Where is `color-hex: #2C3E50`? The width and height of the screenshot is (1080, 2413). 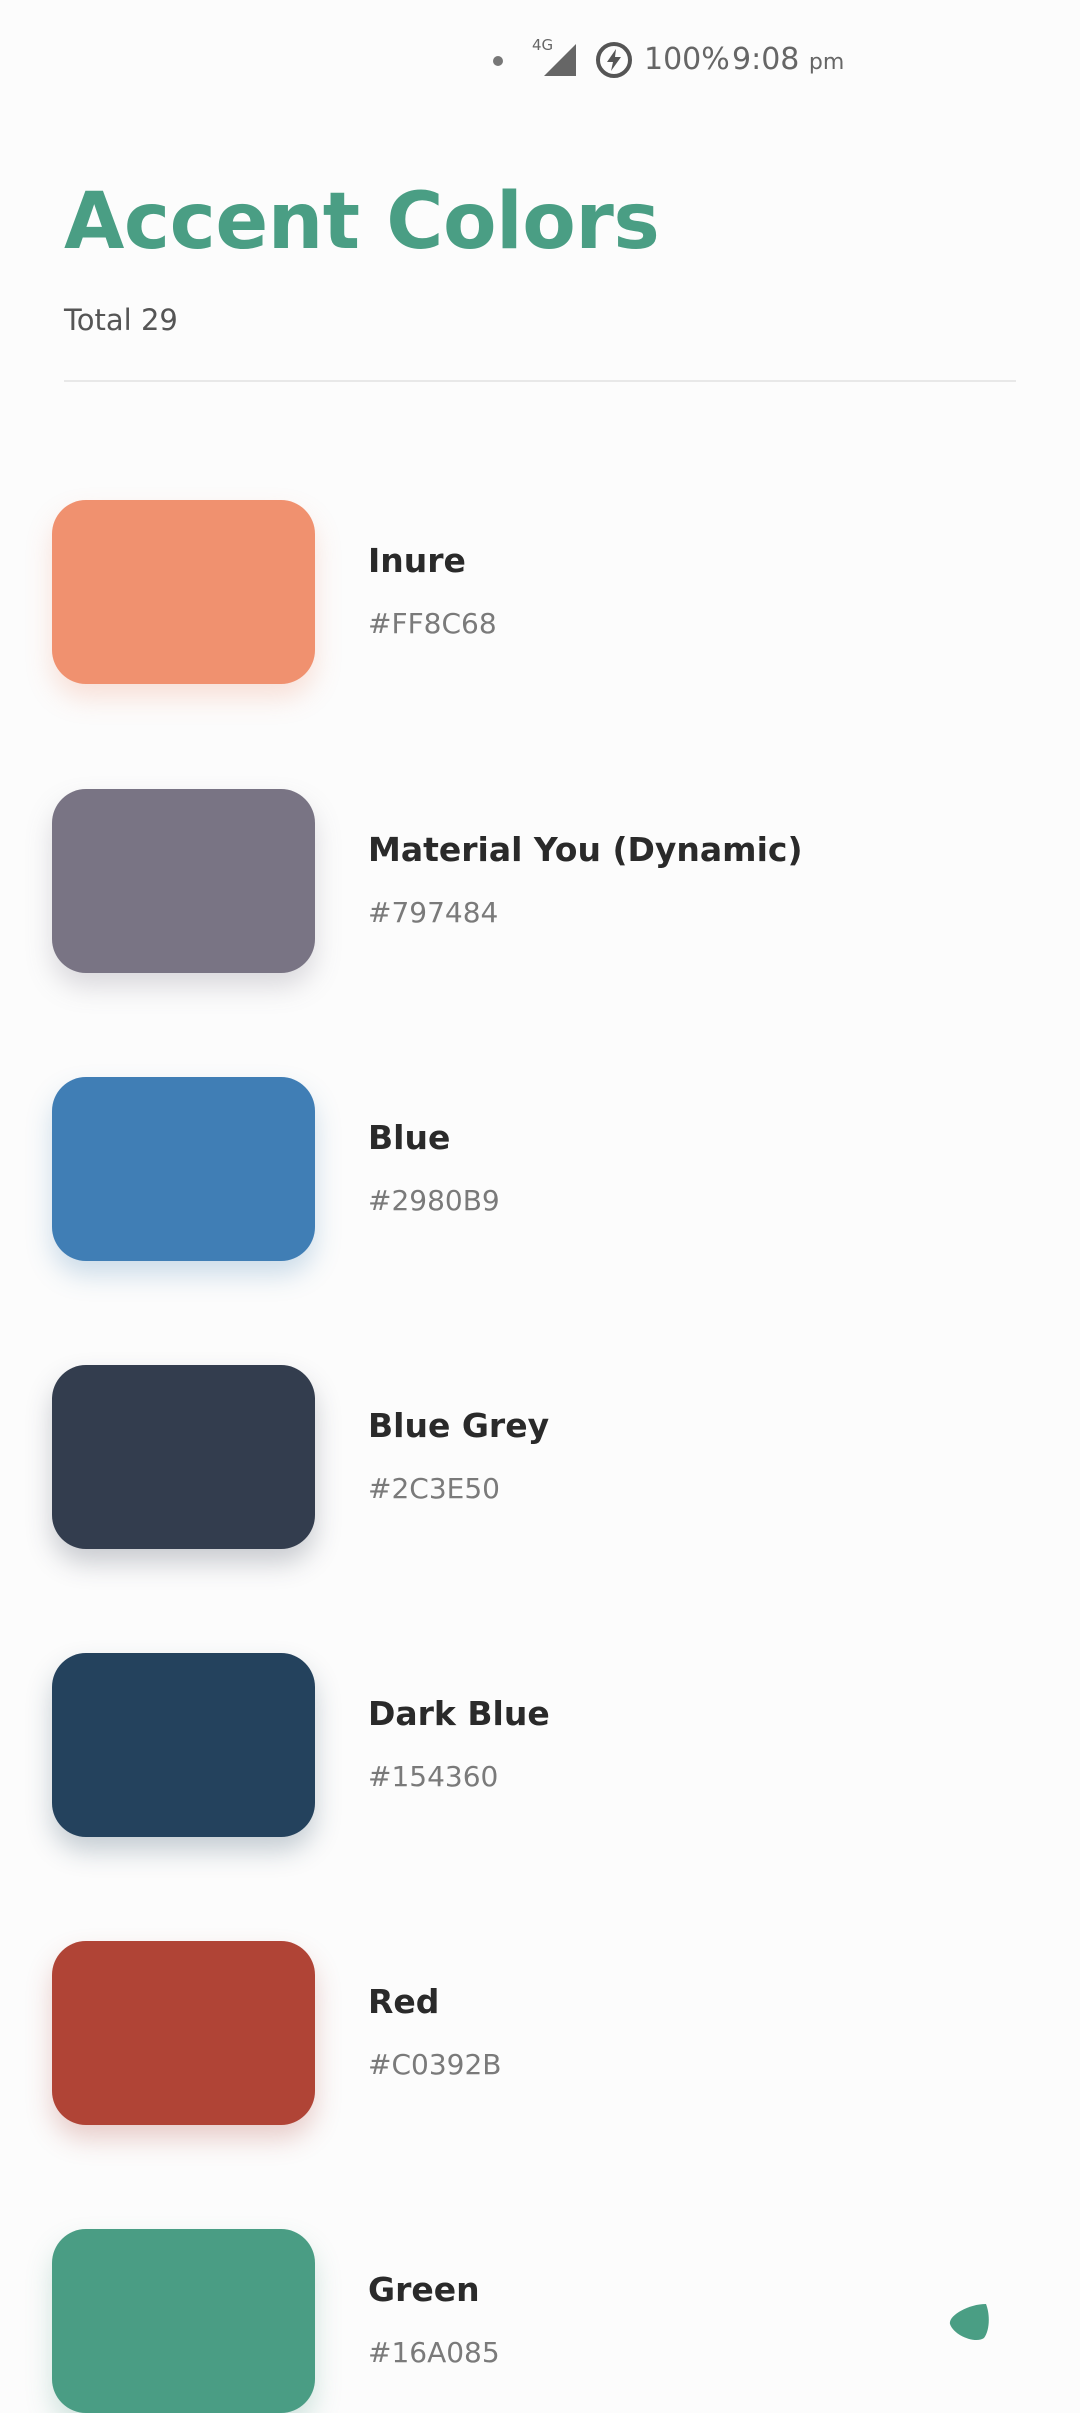 color-hex: #2C3E50 is located at coordinates (434, 1488).